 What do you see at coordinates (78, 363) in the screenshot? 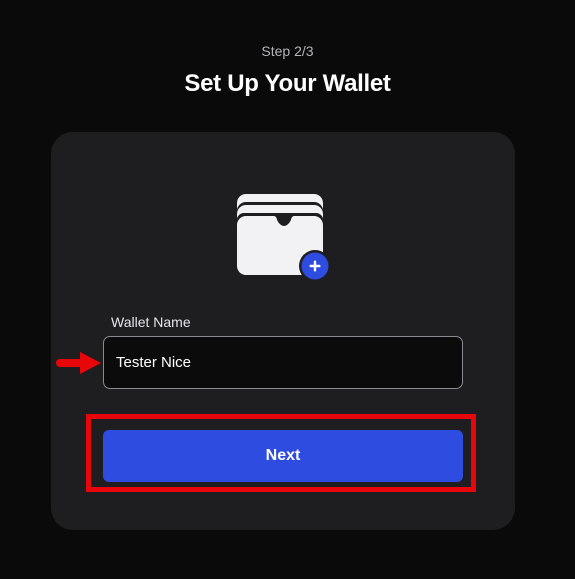
I see `red-arrow-annotation` at bounding box center [78, 363].